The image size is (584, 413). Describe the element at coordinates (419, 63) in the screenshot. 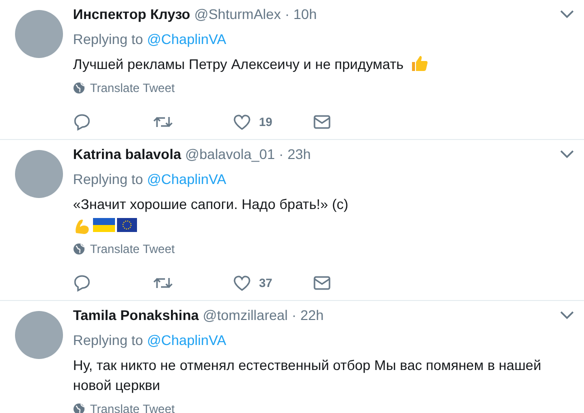

I see `thumbs-up-icon` at that location.